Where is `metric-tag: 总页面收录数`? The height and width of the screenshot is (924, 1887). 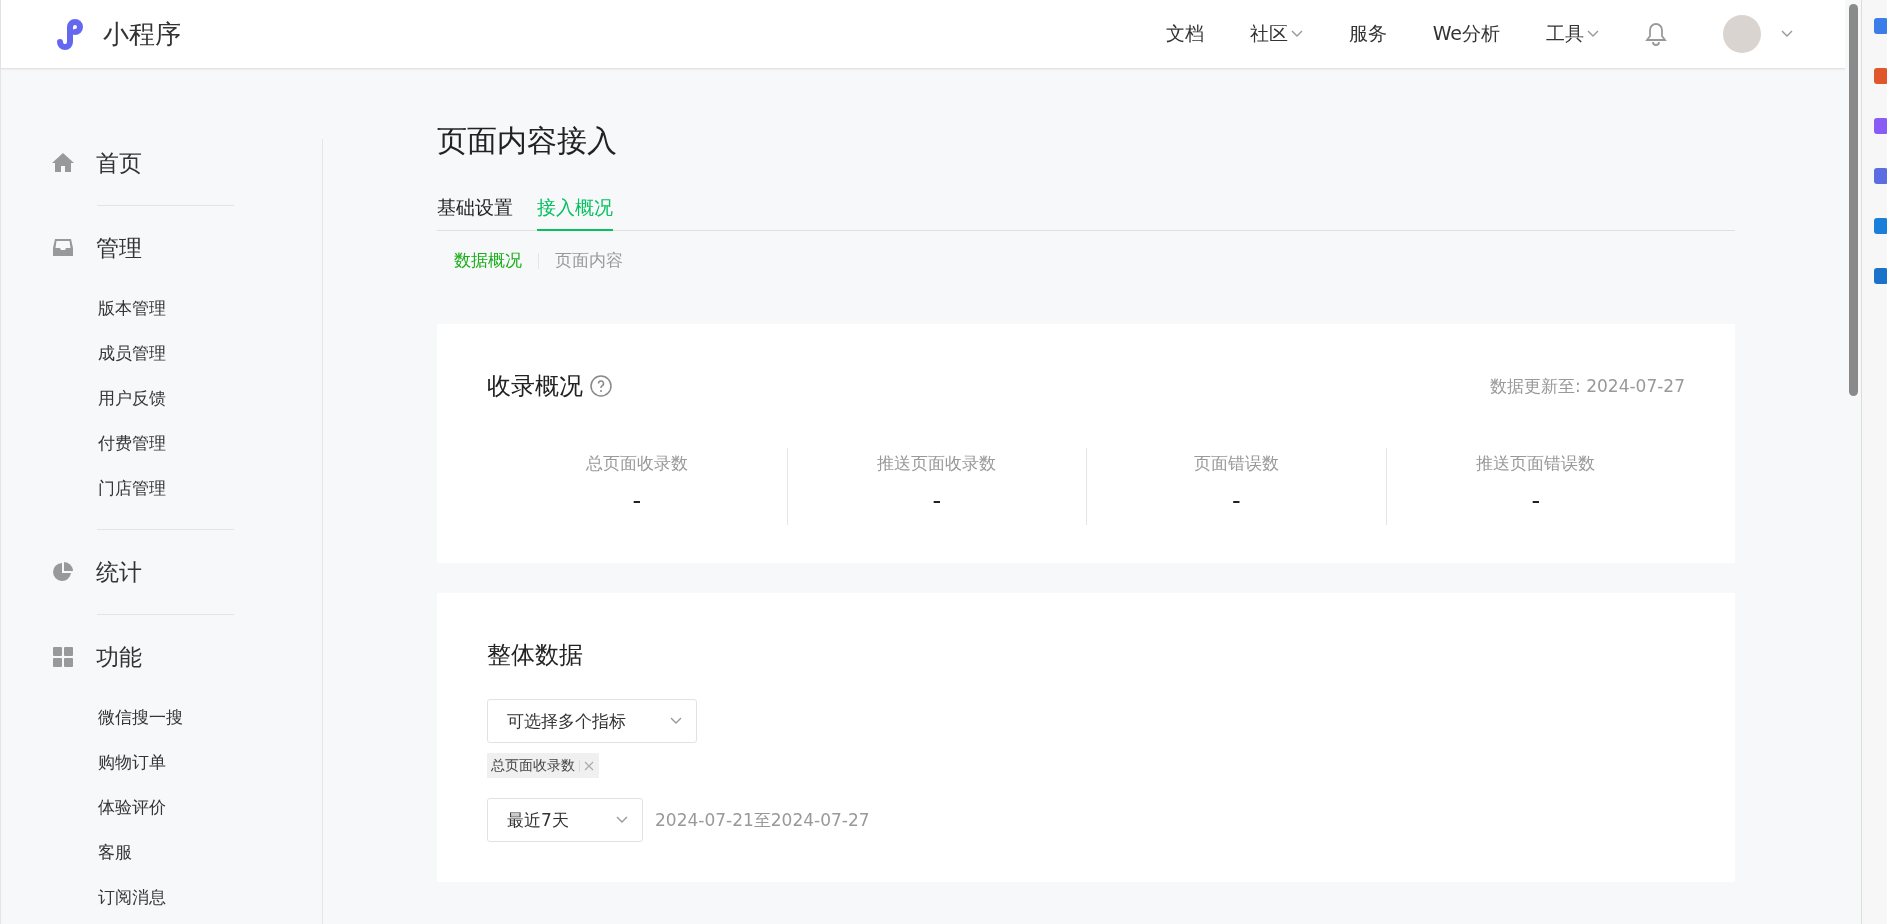 metric-tag: 总页面收录数 is located at coordinates (543, 765).